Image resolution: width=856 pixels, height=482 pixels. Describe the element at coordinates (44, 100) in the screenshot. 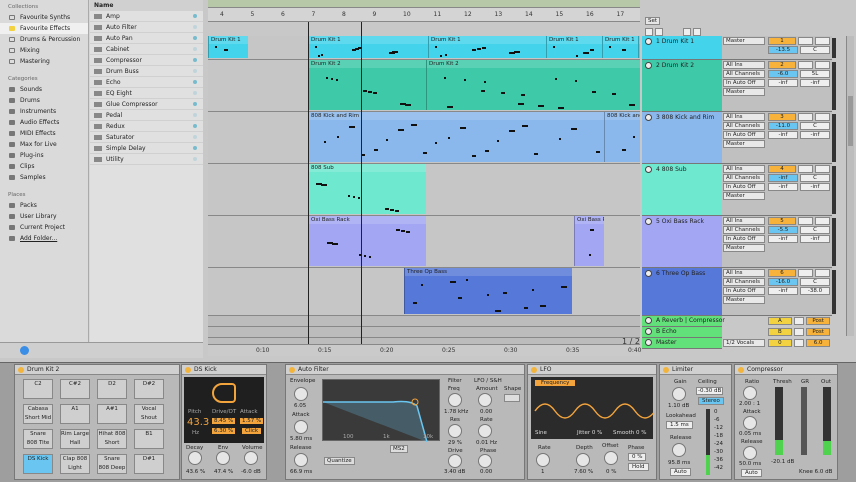

I see `category-drums: Drums` at that location.